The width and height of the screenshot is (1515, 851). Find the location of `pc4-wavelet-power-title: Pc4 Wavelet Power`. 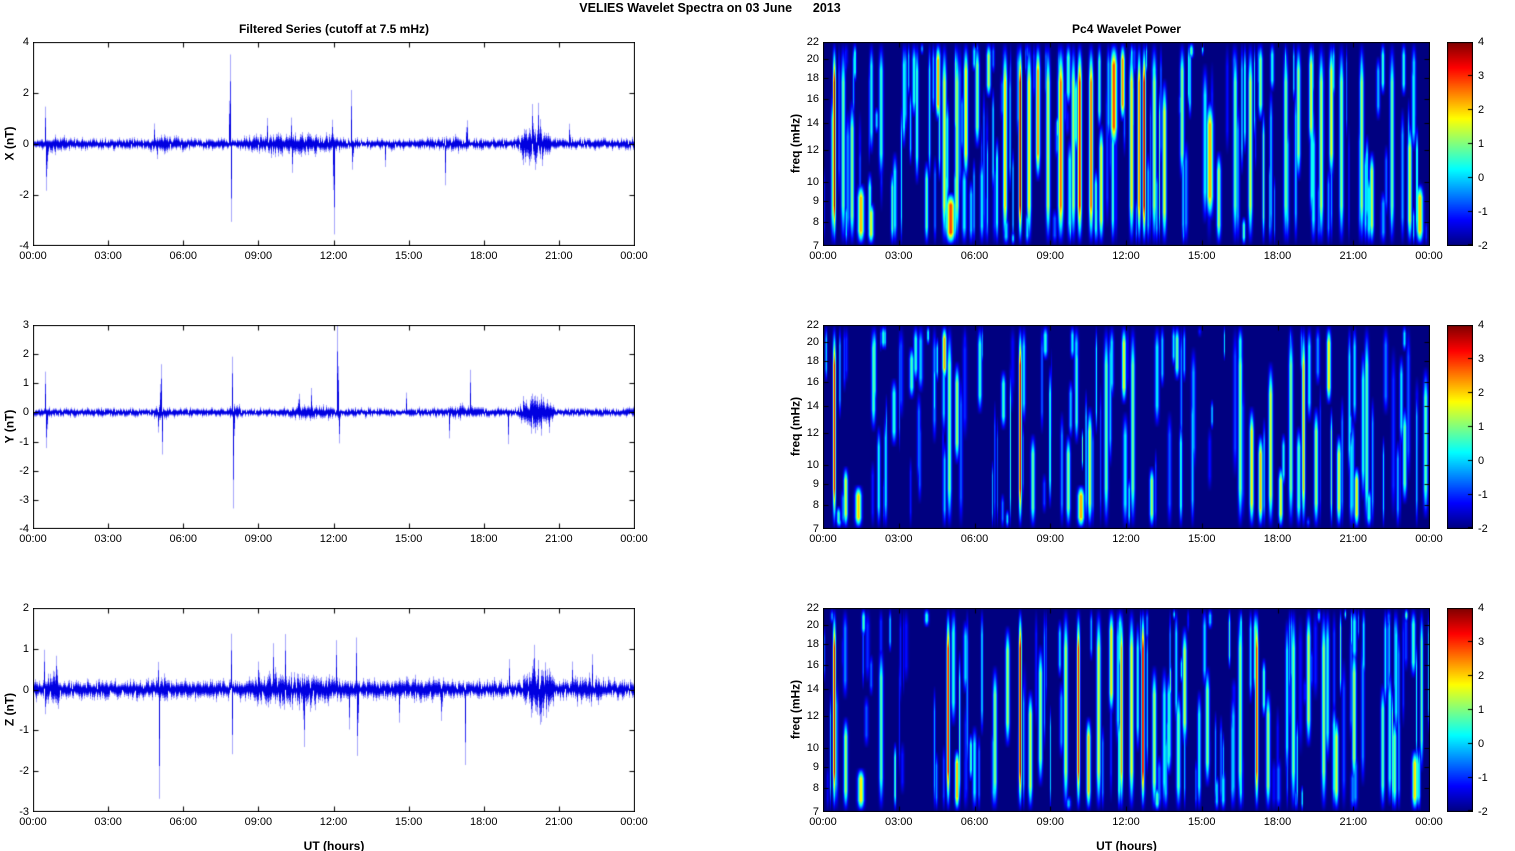

pc4-wavelet-power-title: Pc4 Wavelet Power is located at coordinates (1126, 29).